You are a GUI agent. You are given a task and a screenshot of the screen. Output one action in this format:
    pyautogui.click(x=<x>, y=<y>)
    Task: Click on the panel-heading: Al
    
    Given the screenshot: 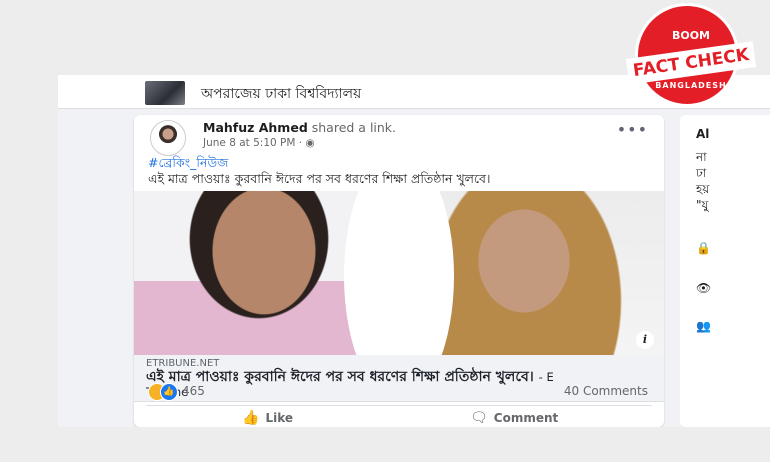 What is the action you would take?
    pyautogui.click(x=703, y=134)
    